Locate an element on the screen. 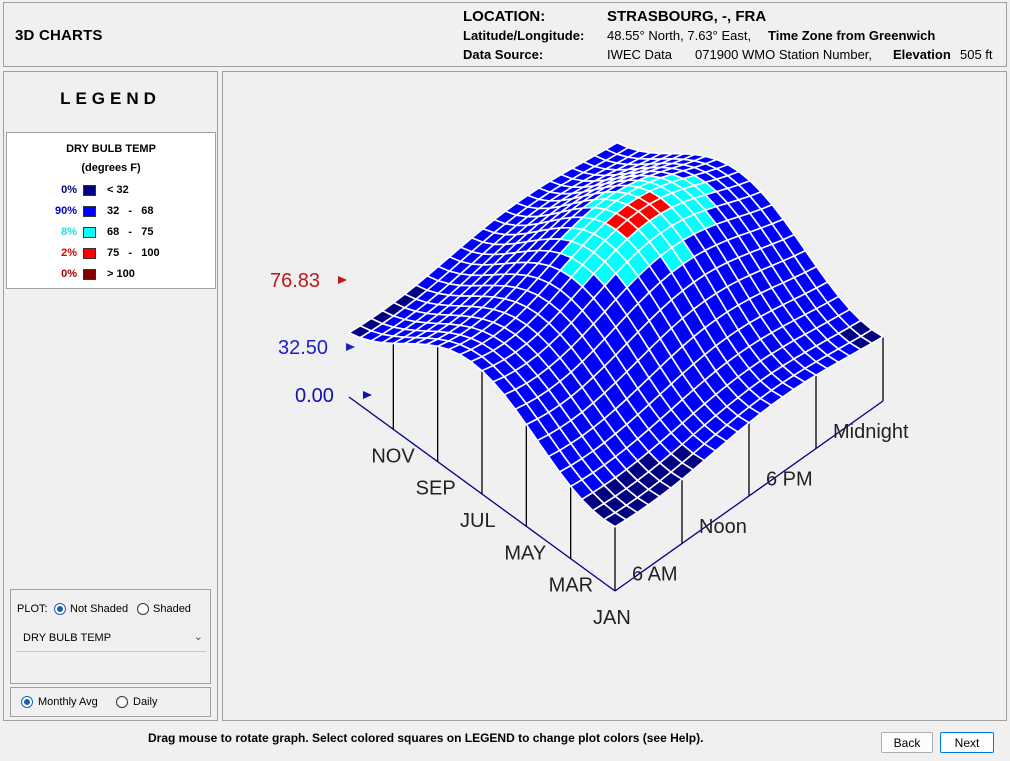  legend-row: 2% 75 - 100 is located at coordinates (111, 254).